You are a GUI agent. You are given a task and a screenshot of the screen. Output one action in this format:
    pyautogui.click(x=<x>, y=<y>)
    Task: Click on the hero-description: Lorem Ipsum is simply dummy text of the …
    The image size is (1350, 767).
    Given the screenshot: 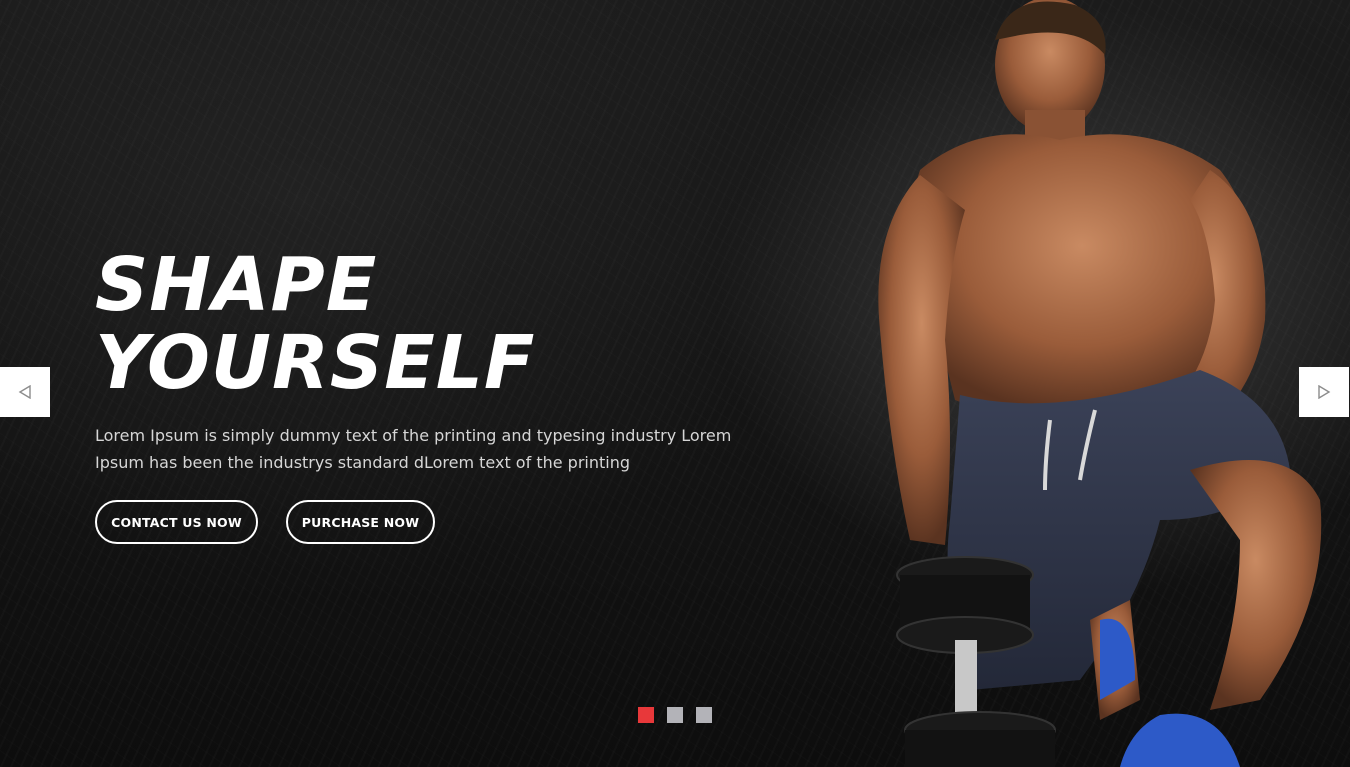 What is the action you would take?
    pyautogui.click(x=413, y=449)
    